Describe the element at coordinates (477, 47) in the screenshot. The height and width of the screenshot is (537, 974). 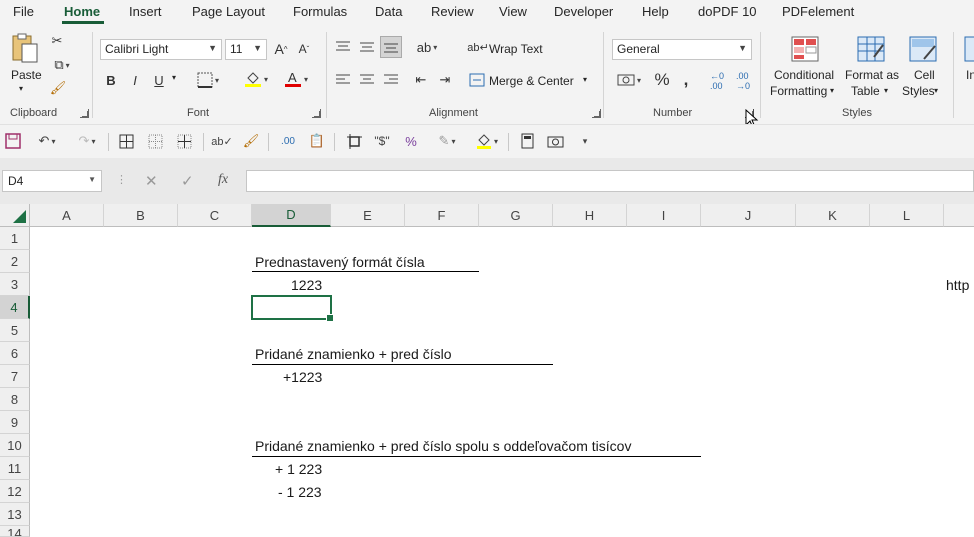
I see `wrap-text-icon: ab↵` at that location.